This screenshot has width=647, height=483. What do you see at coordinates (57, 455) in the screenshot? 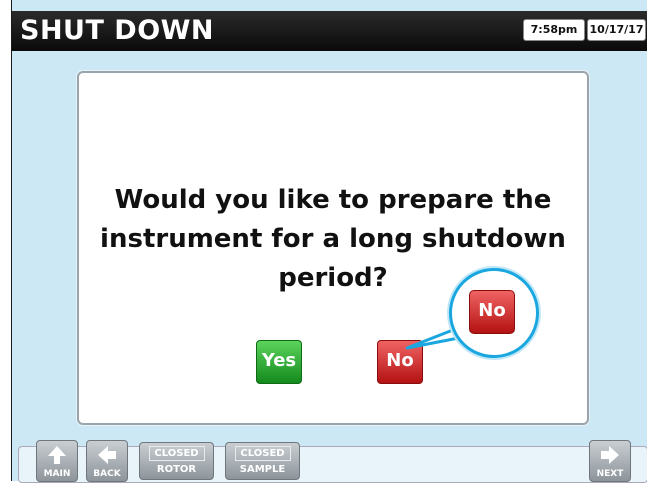
I see `arrow-up-icon` at bounding box center [57, 455].